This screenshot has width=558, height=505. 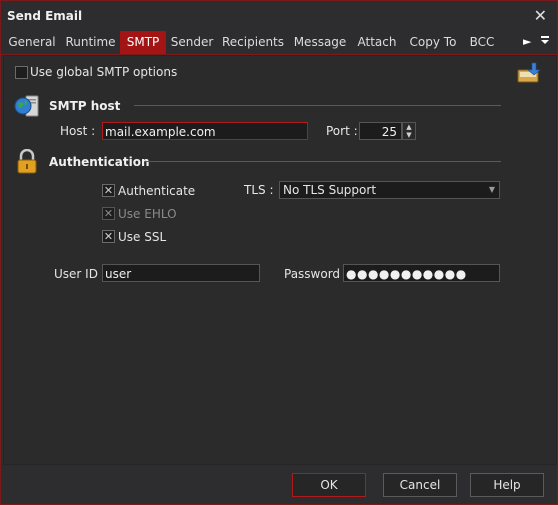 What do you see at coordinates (279, 484) in the screenshot?
I see `button-bar: OK Cancel Help` at bounding box center [279, 484].